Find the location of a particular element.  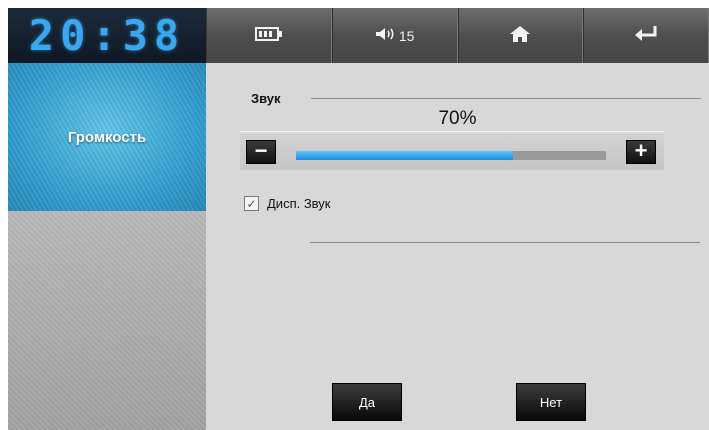

volume-percent: 70% is located at coordinates (457, 118).